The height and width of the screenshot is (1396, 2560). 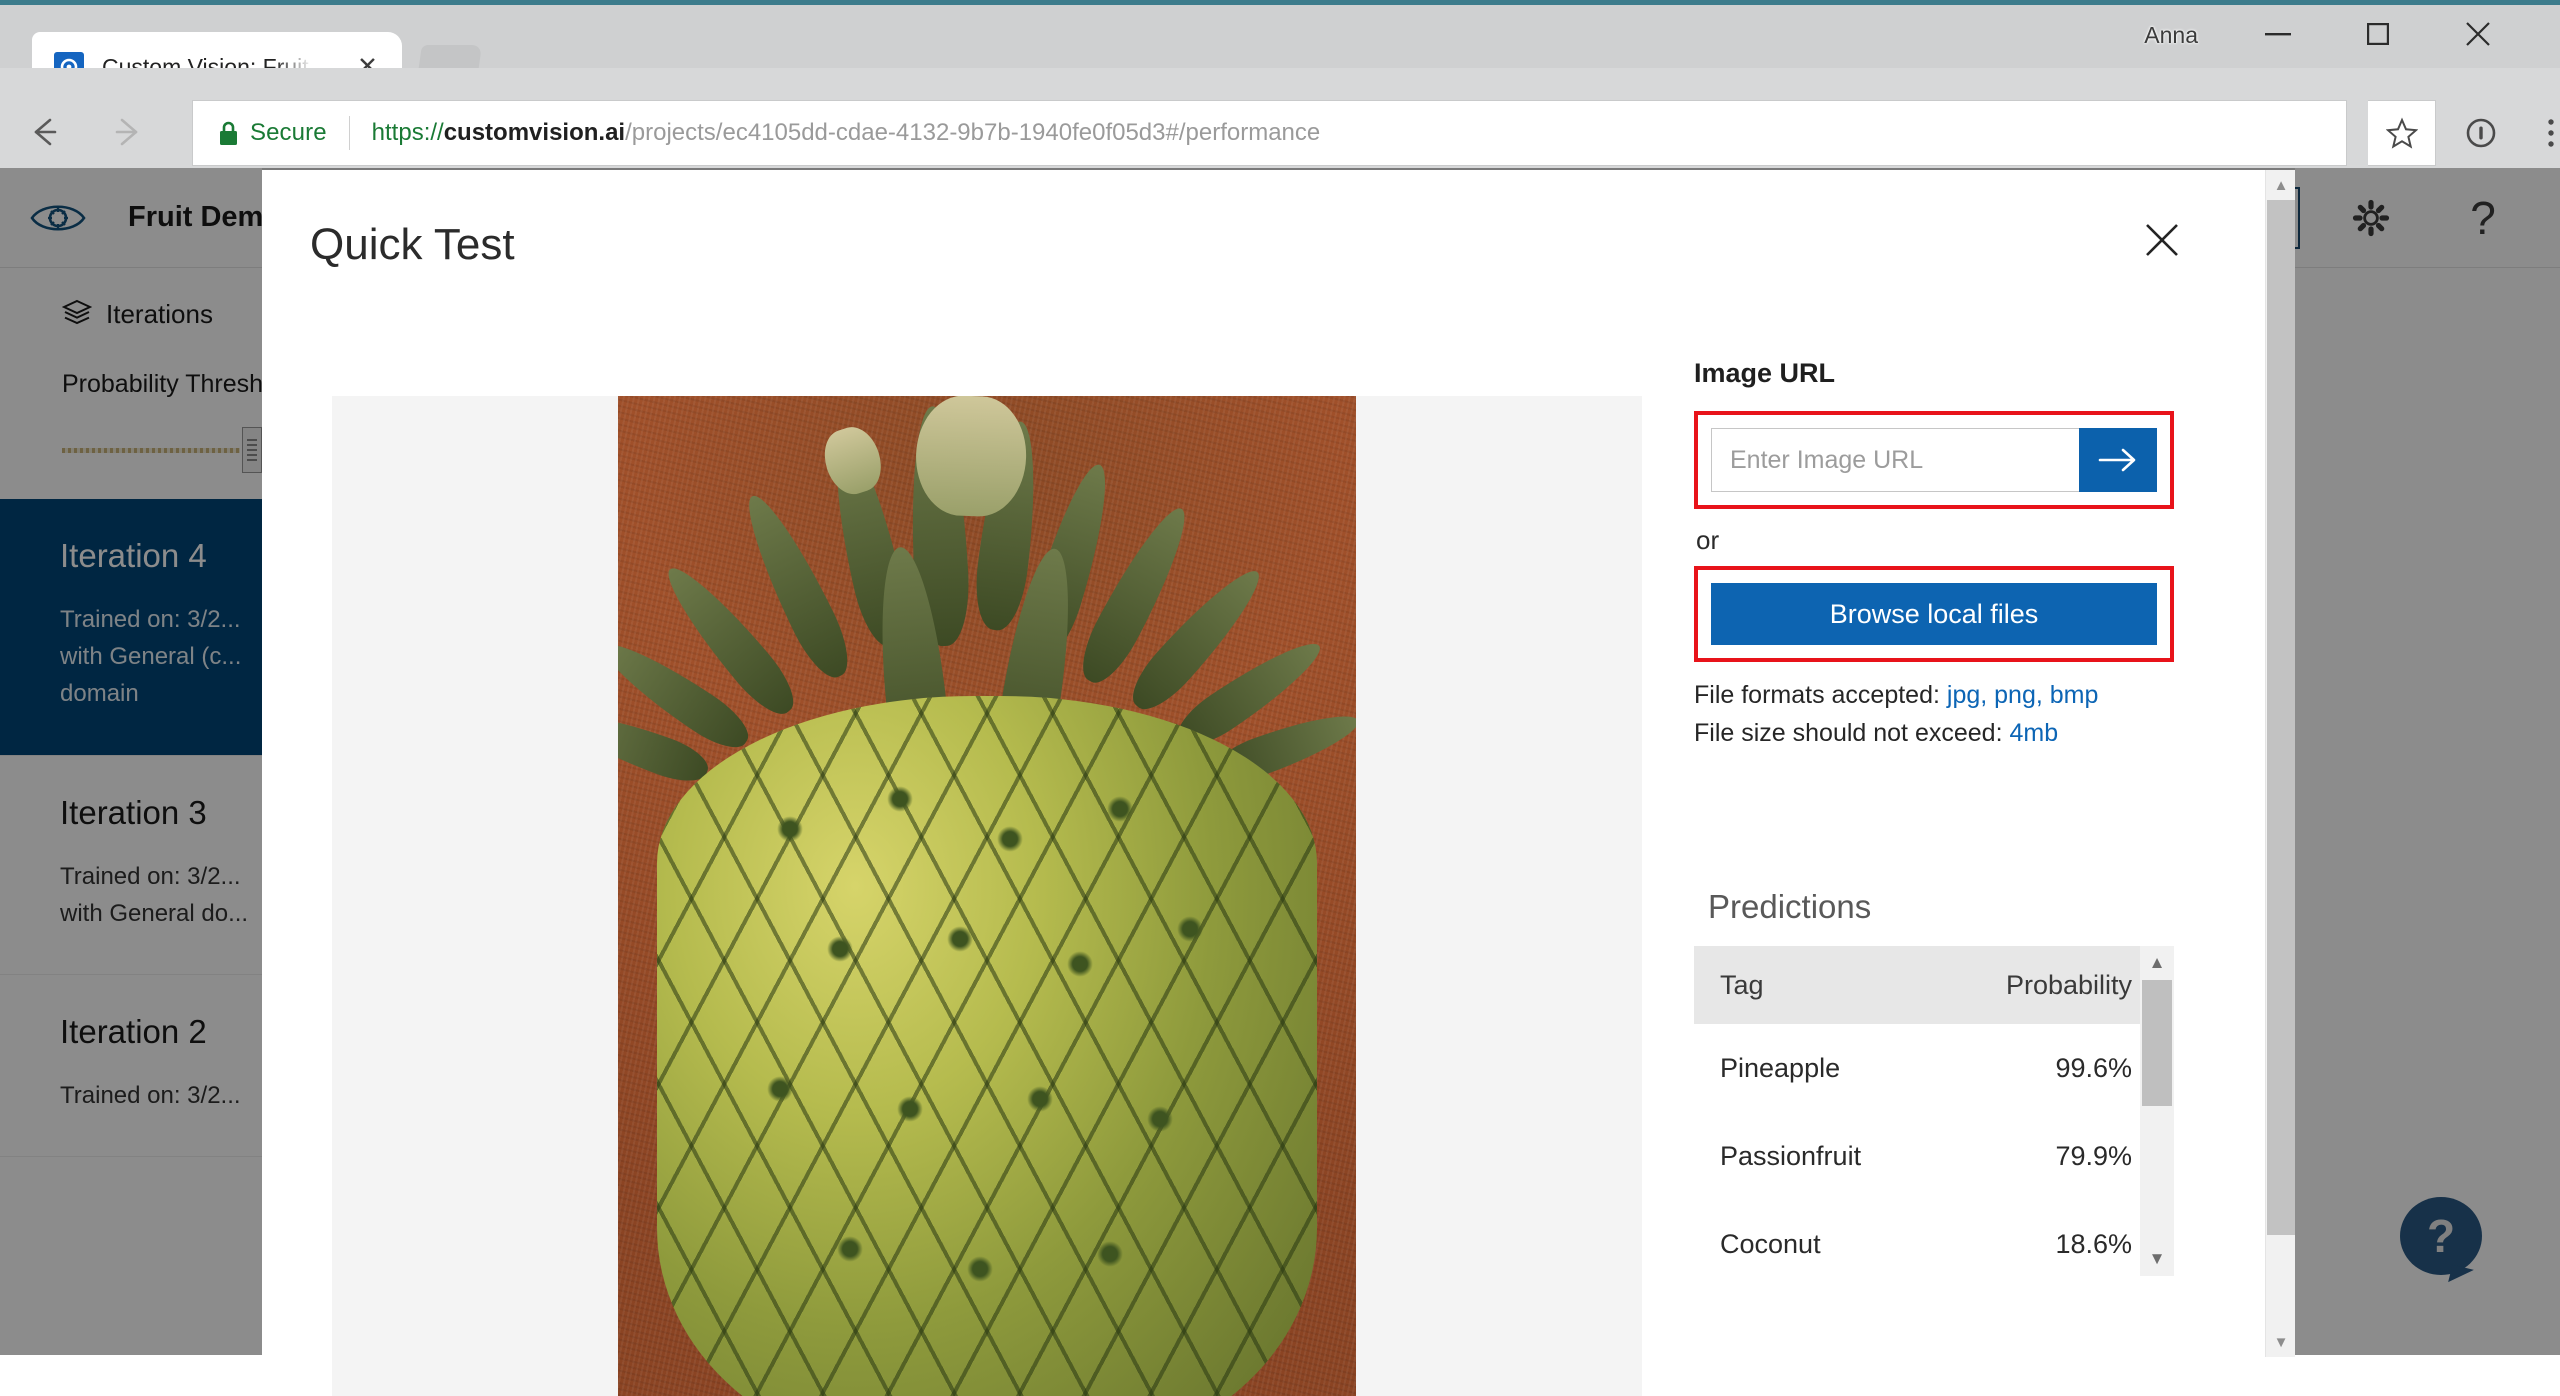 What do you see at coordinates (252, 450) in the screenshot?
I see `slider-thumb` at bounding box center [252, 450].